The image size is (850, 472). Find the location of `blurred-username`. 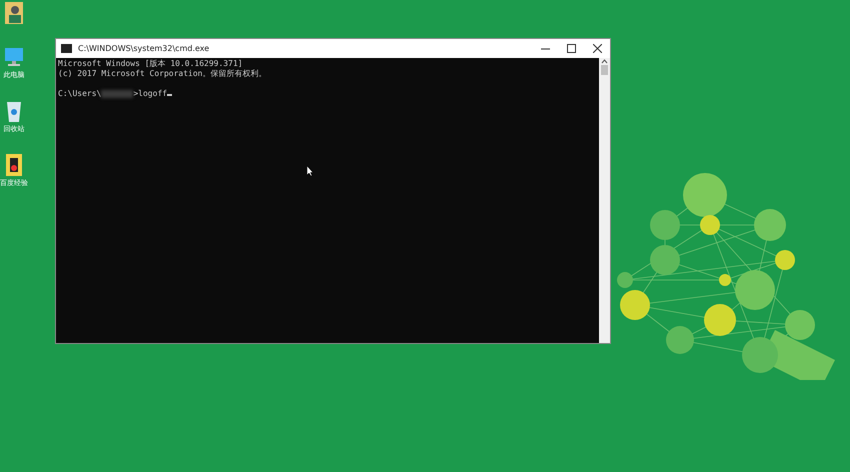

blurred-username is located at coordinates (117, 94).